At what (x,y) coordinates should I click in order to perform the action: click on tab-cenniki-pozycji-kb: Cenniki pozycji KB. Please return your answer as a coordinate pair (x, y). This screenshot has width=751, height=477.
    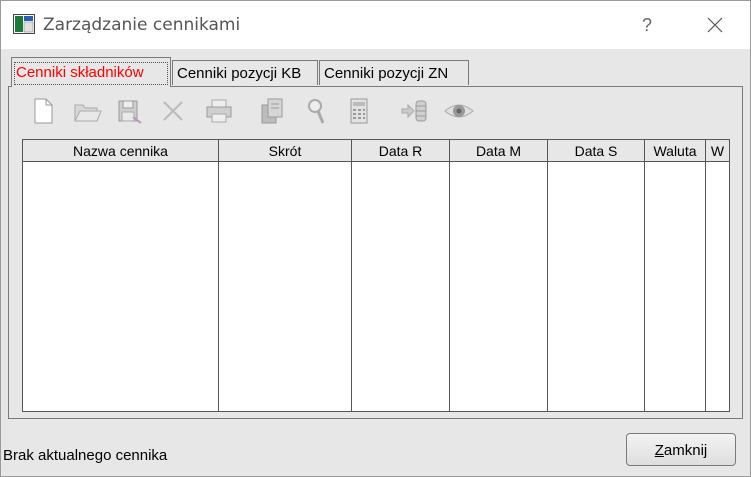
    Looking at the image, I should click on (245, 72).